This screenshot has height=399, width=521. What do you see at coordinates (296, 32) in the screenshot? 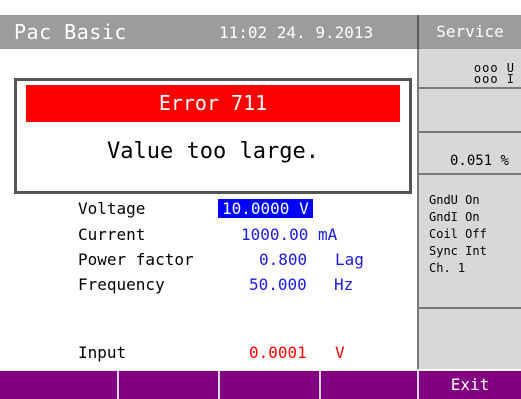
I see `date-time: 11:02 24. 9.2013` at bounding box center [296, 32].